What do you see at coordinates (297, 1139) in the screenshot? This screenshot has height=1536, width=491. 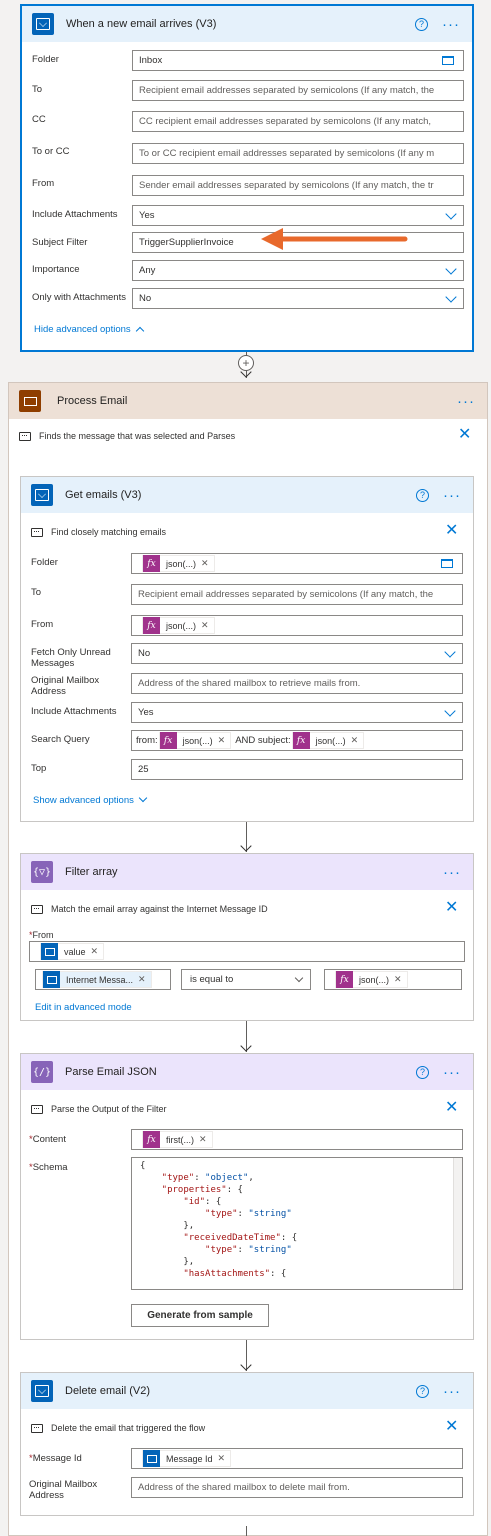 I see `content-input: fx first(...) ✕` at bounding box center [297, 1139].